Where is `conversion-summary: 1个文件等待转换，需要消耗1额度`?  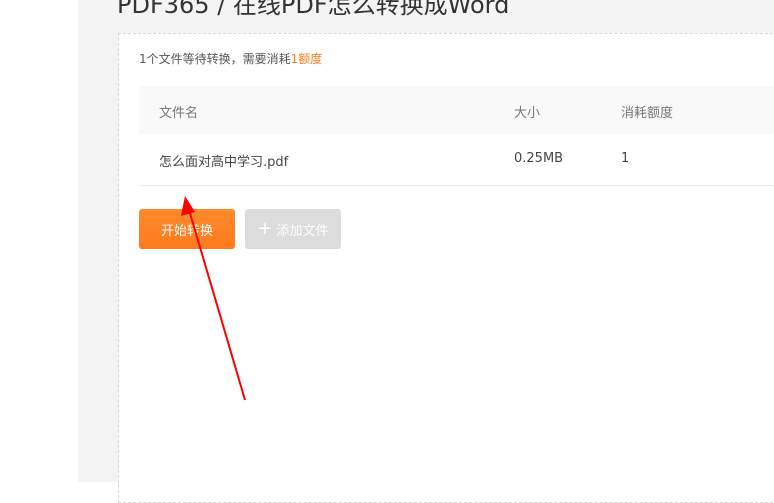 conversion-summary: 1个文件等待转换，需要消耗1额度 is located at coordinates (230, 58).